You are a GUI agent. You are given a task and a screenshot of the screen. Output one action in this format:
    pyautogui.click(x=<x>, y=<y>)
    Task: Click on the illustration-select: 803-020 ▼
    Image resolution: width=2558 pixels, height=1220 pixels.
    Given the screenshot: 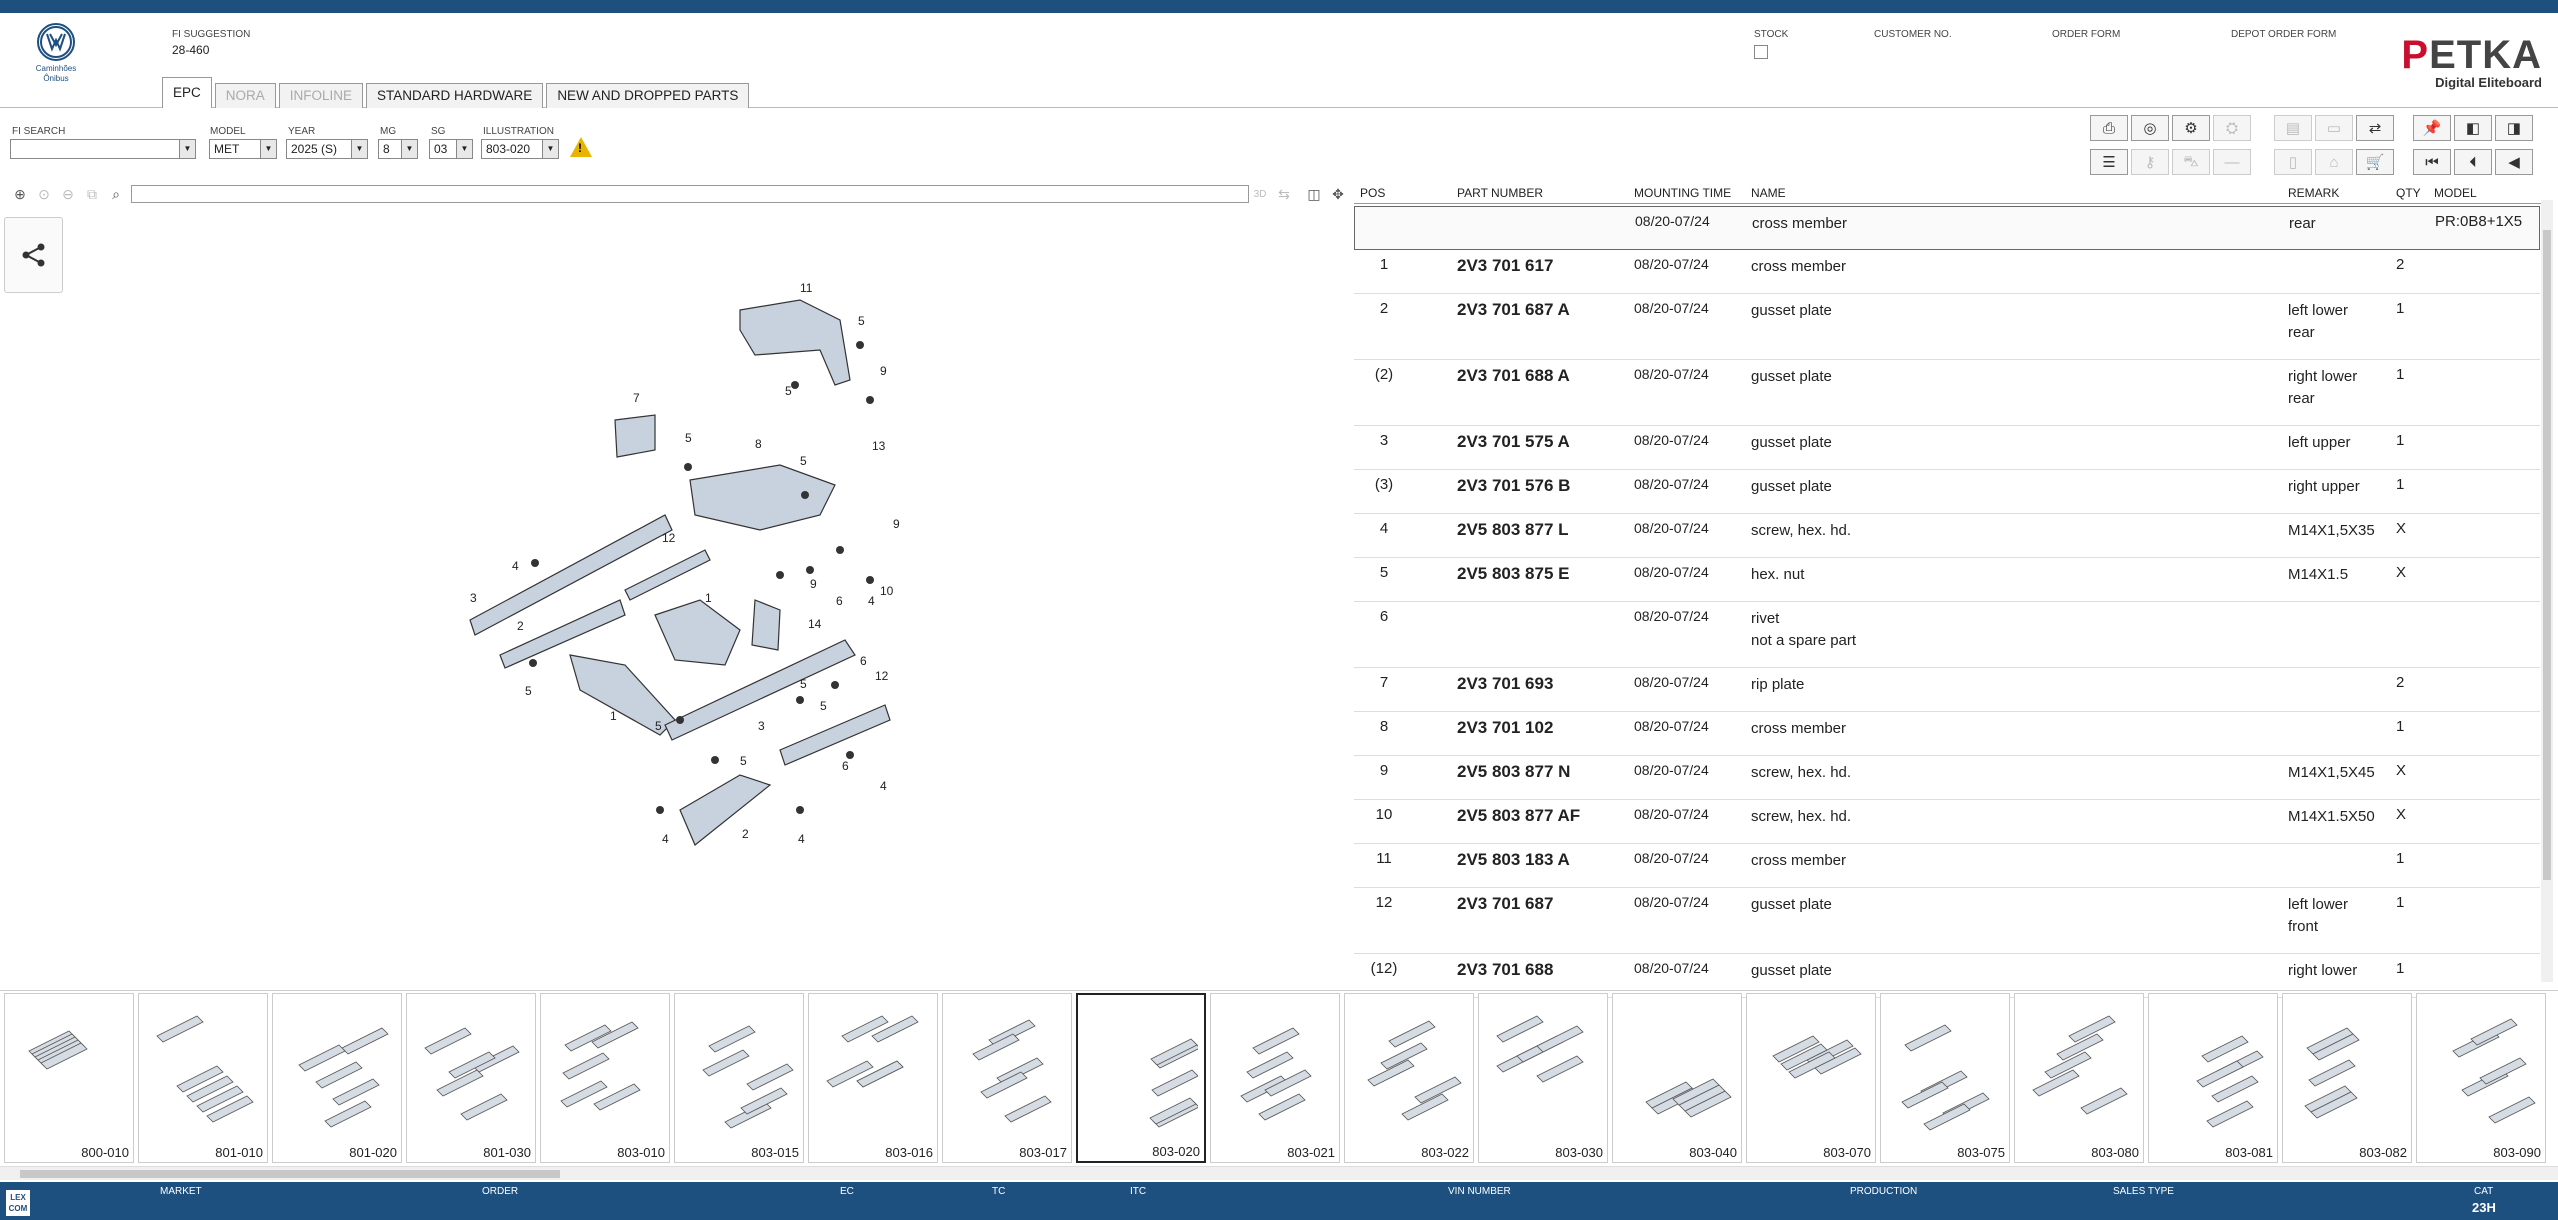 What is the action you would take?
    pyautogui.click(x=520, y=149)
    